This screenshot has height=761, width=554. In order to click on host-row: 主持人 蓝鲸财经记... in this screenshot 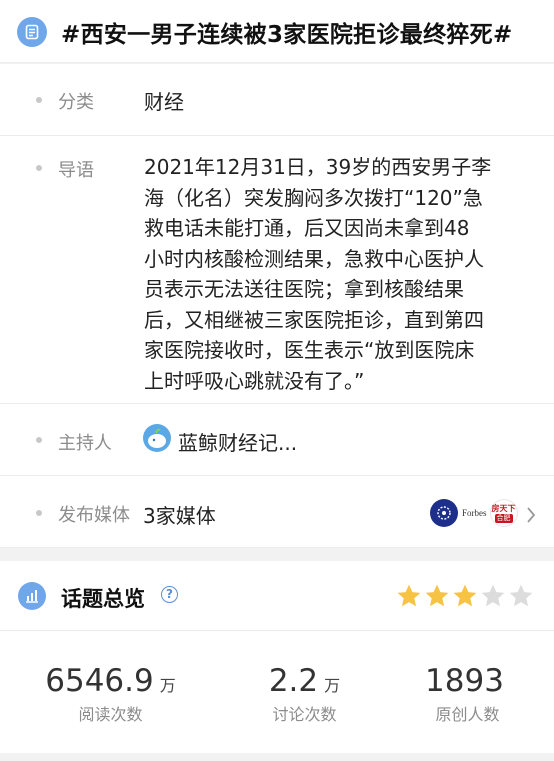, I will do `click(277, 440)`.